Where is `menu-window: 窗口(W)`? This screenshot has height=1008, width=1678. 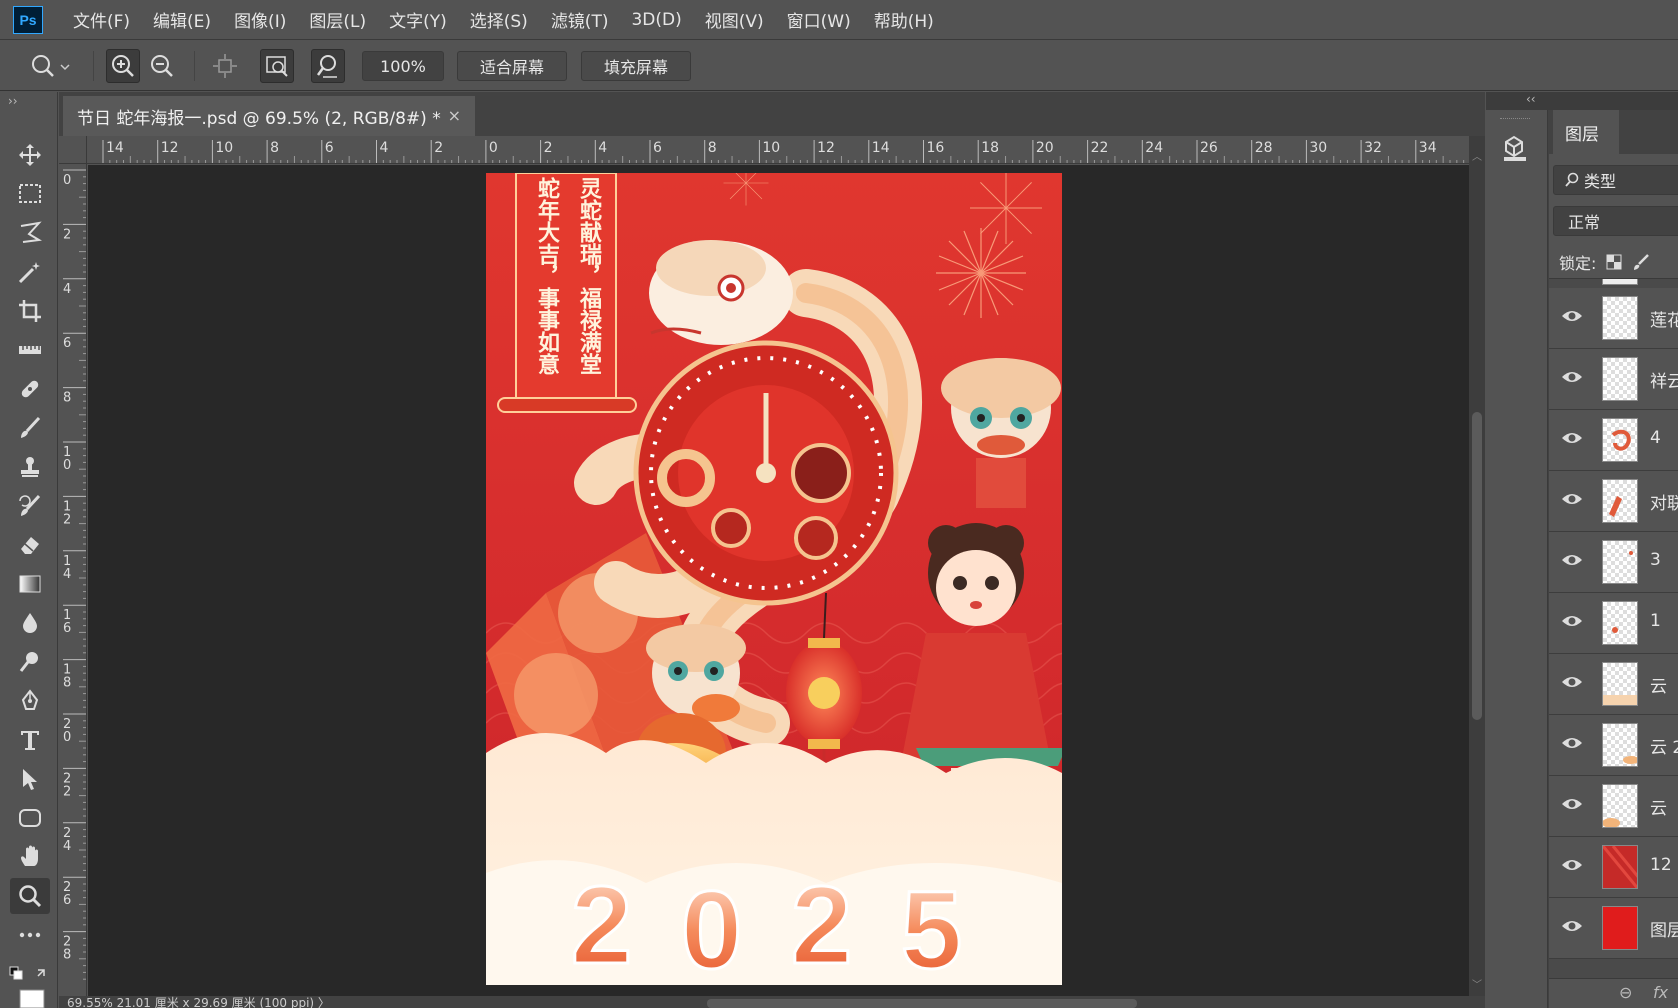
menu-window: 窗口(W) is located at coordinates (819, 19).